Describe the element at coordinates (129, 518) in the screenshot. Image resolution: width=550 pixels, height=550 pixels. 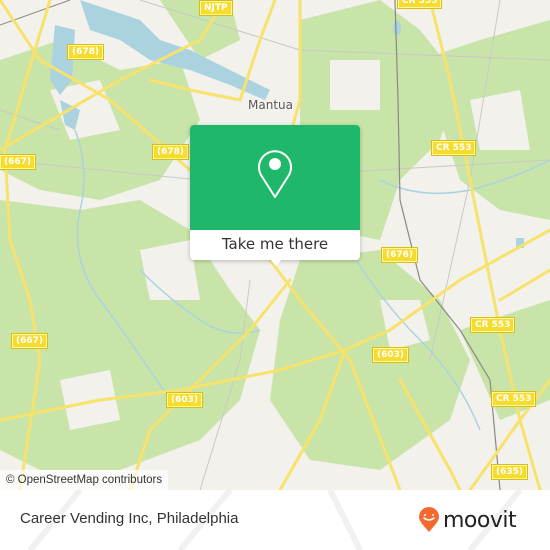
I see `place-title: Career Vending Inc, Philadelphia` at that location.